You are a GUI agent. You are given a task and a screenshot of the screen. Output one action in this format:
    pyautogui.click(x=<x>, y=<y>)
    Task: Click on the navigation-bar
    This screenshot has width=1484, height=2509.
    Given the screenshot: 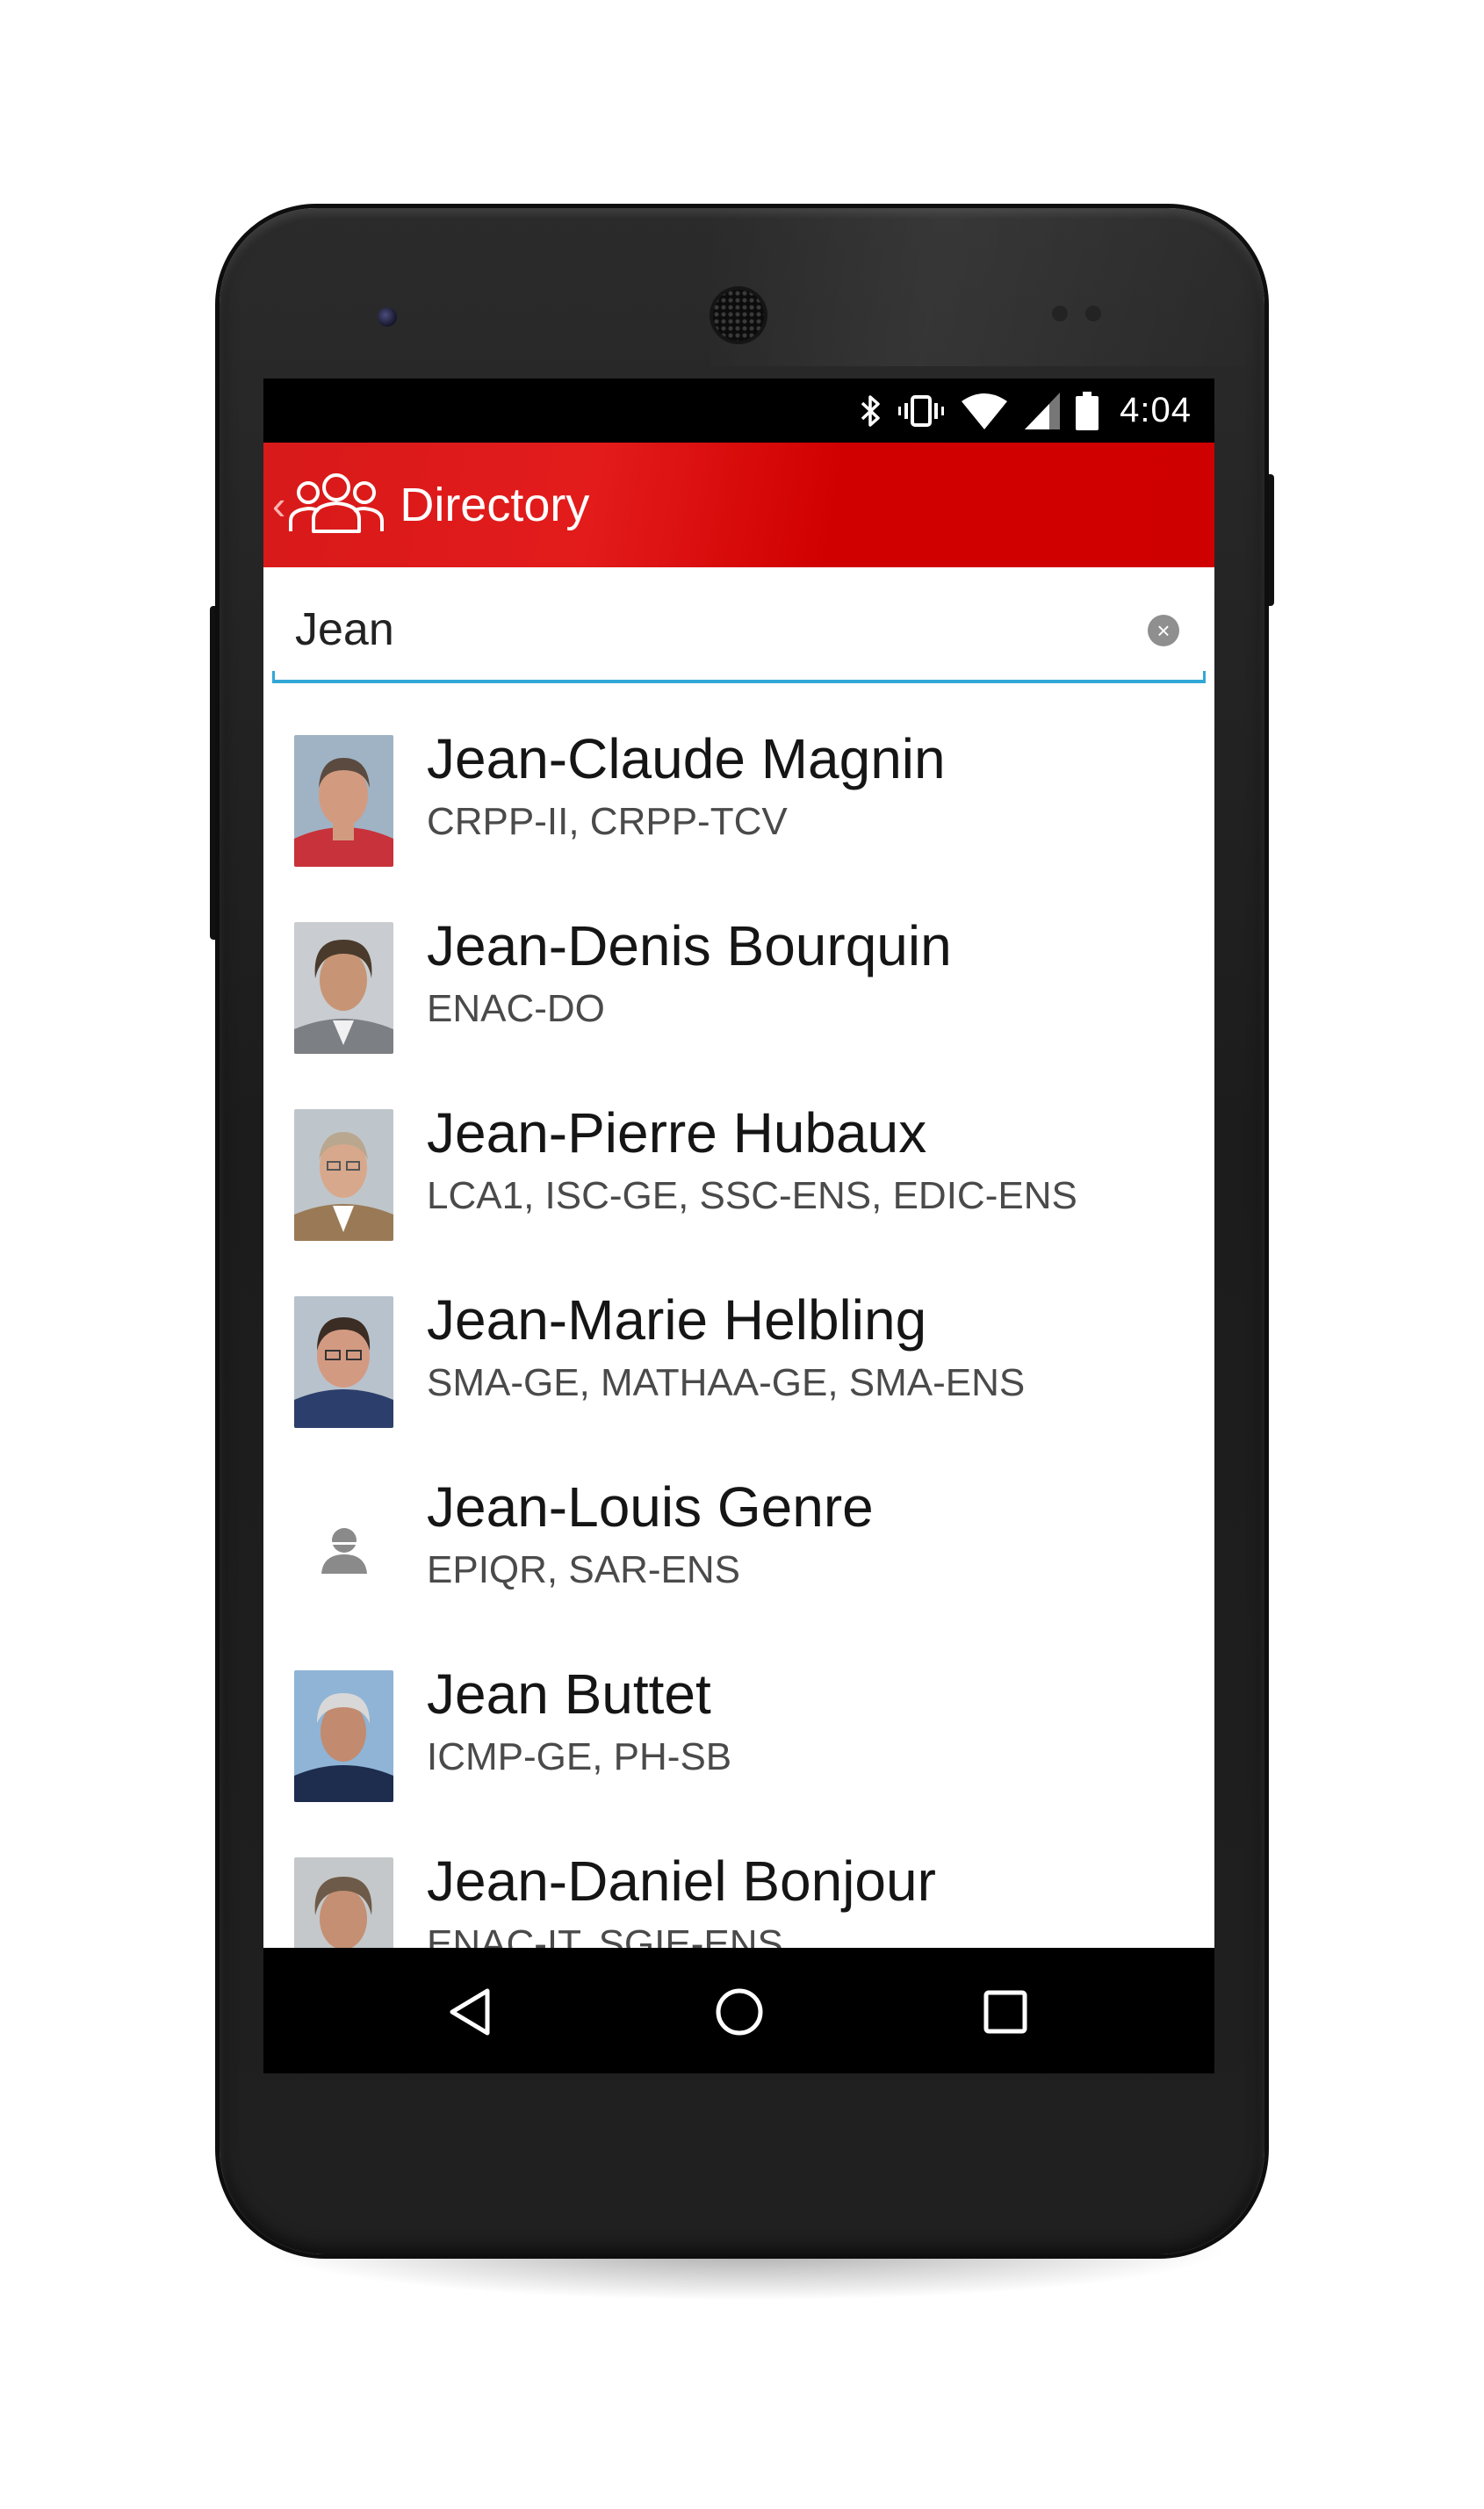 What is the action you would take?
    pyautogui.click(x=738, y=2010)
    